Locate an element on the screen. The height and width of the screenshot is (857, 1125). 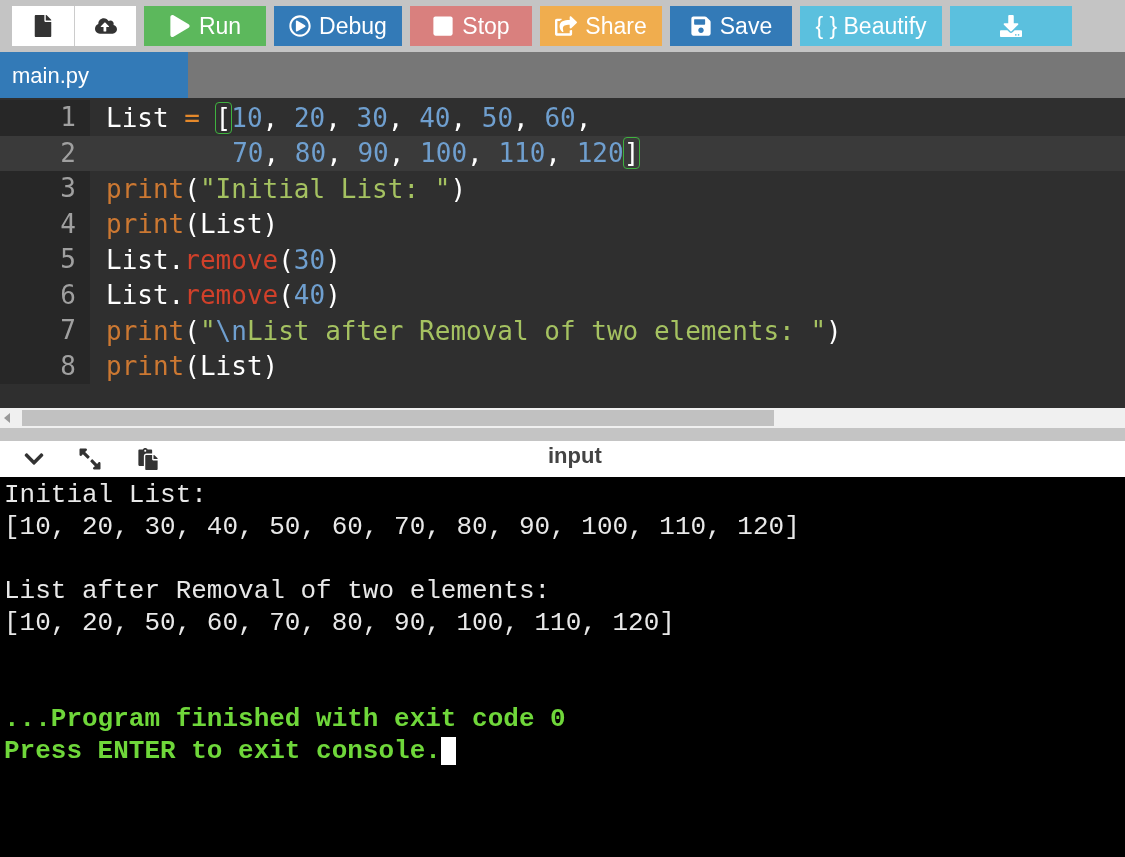
status-line: Press ENTER to exit console. is located at coordinates (222, 751).